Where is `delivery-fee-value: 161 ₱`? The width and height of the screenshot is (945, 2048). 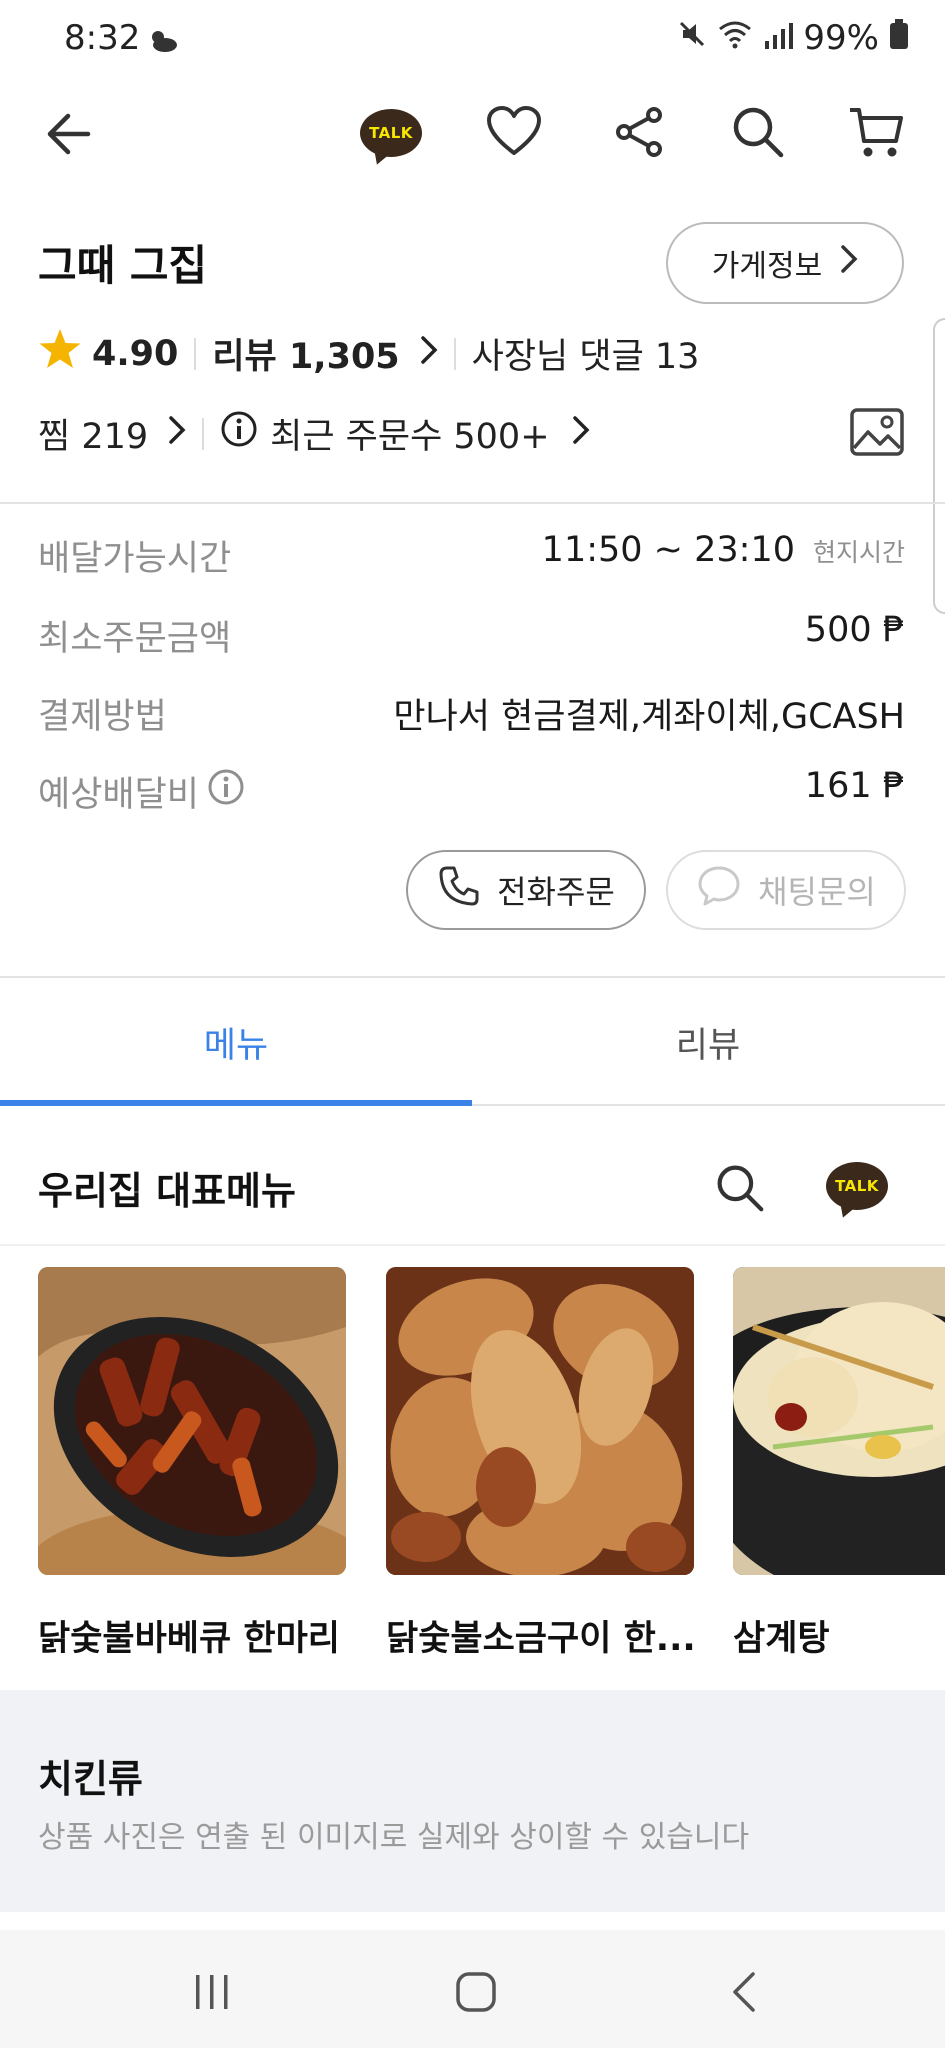
delivery-fee-value: 161 ₱ is located at coordinates (854, 786).